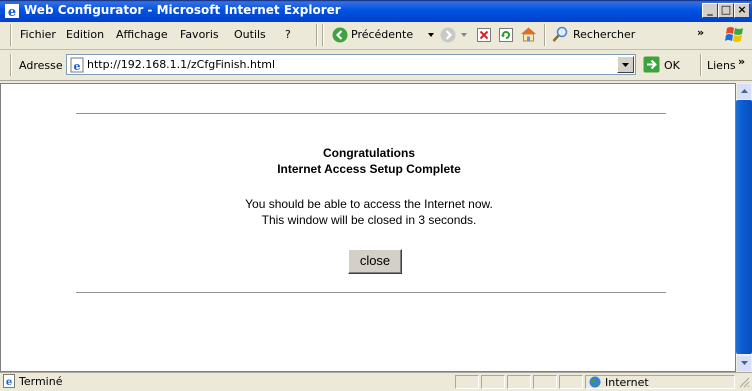 The height and width of the screenshot is (391, 752). I want to click on setup-complete-heading: Internet Access Setup Complete, so click(369, 169).